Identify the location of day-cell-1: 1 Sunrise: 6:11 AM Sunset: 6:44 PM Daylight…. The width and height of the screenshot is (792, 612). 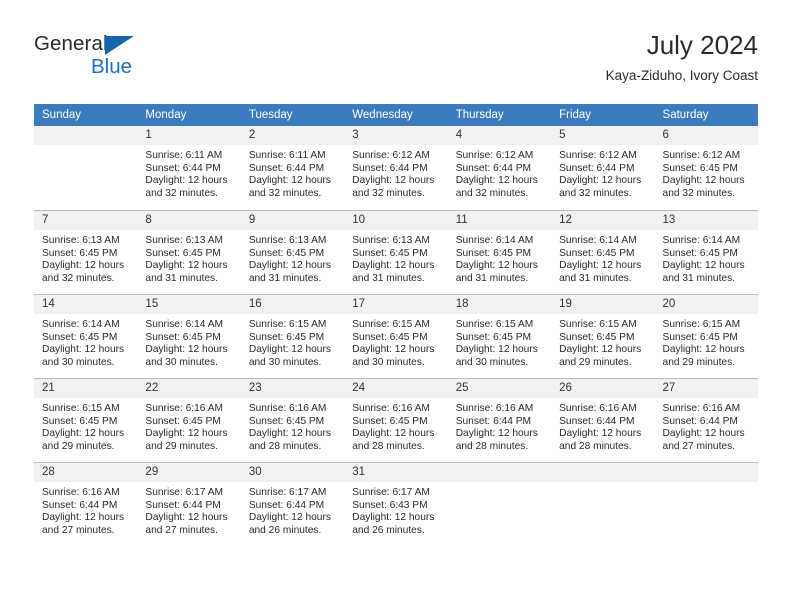
(189, 168).